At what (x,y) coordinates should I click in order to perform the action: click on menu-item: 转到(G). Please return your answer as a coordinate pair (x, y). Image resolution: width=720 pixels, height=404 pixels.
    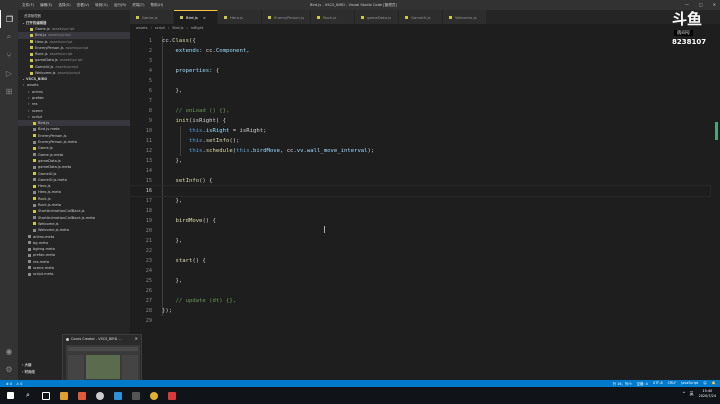
    Looking at the image, I should click on (101, 5).